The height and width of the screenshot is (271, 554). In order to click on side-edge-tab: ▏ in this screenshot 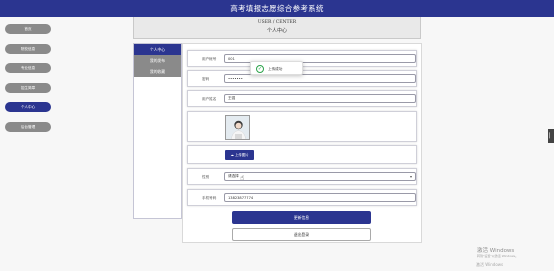, I will do `click(551, 136)`.